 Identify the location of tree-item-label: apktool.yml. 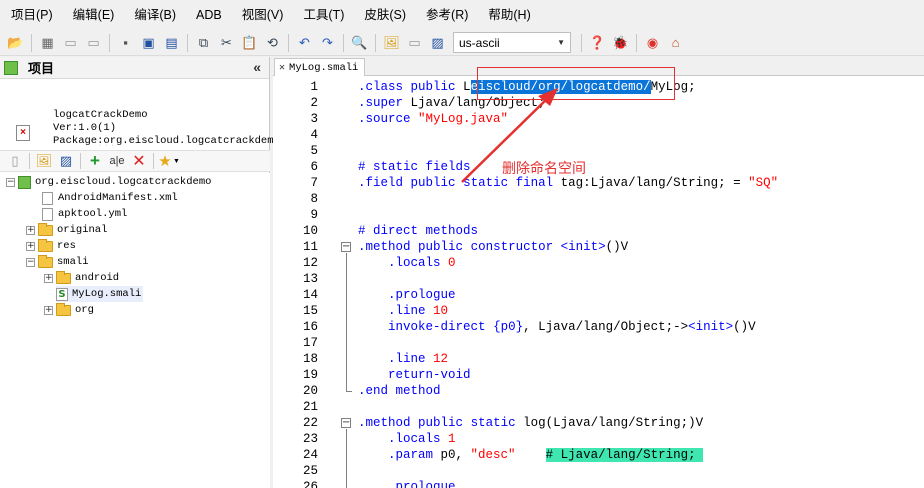
(93, 214).